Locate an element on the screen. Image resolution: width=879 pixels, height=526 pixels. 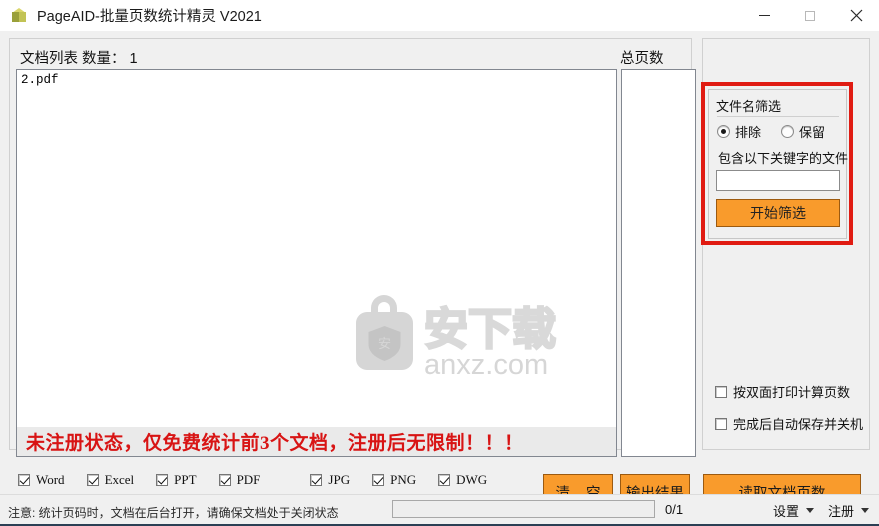
checkbox-duplex-page-count: 按双面打印计算页数 is located at coordinates (782, 391).